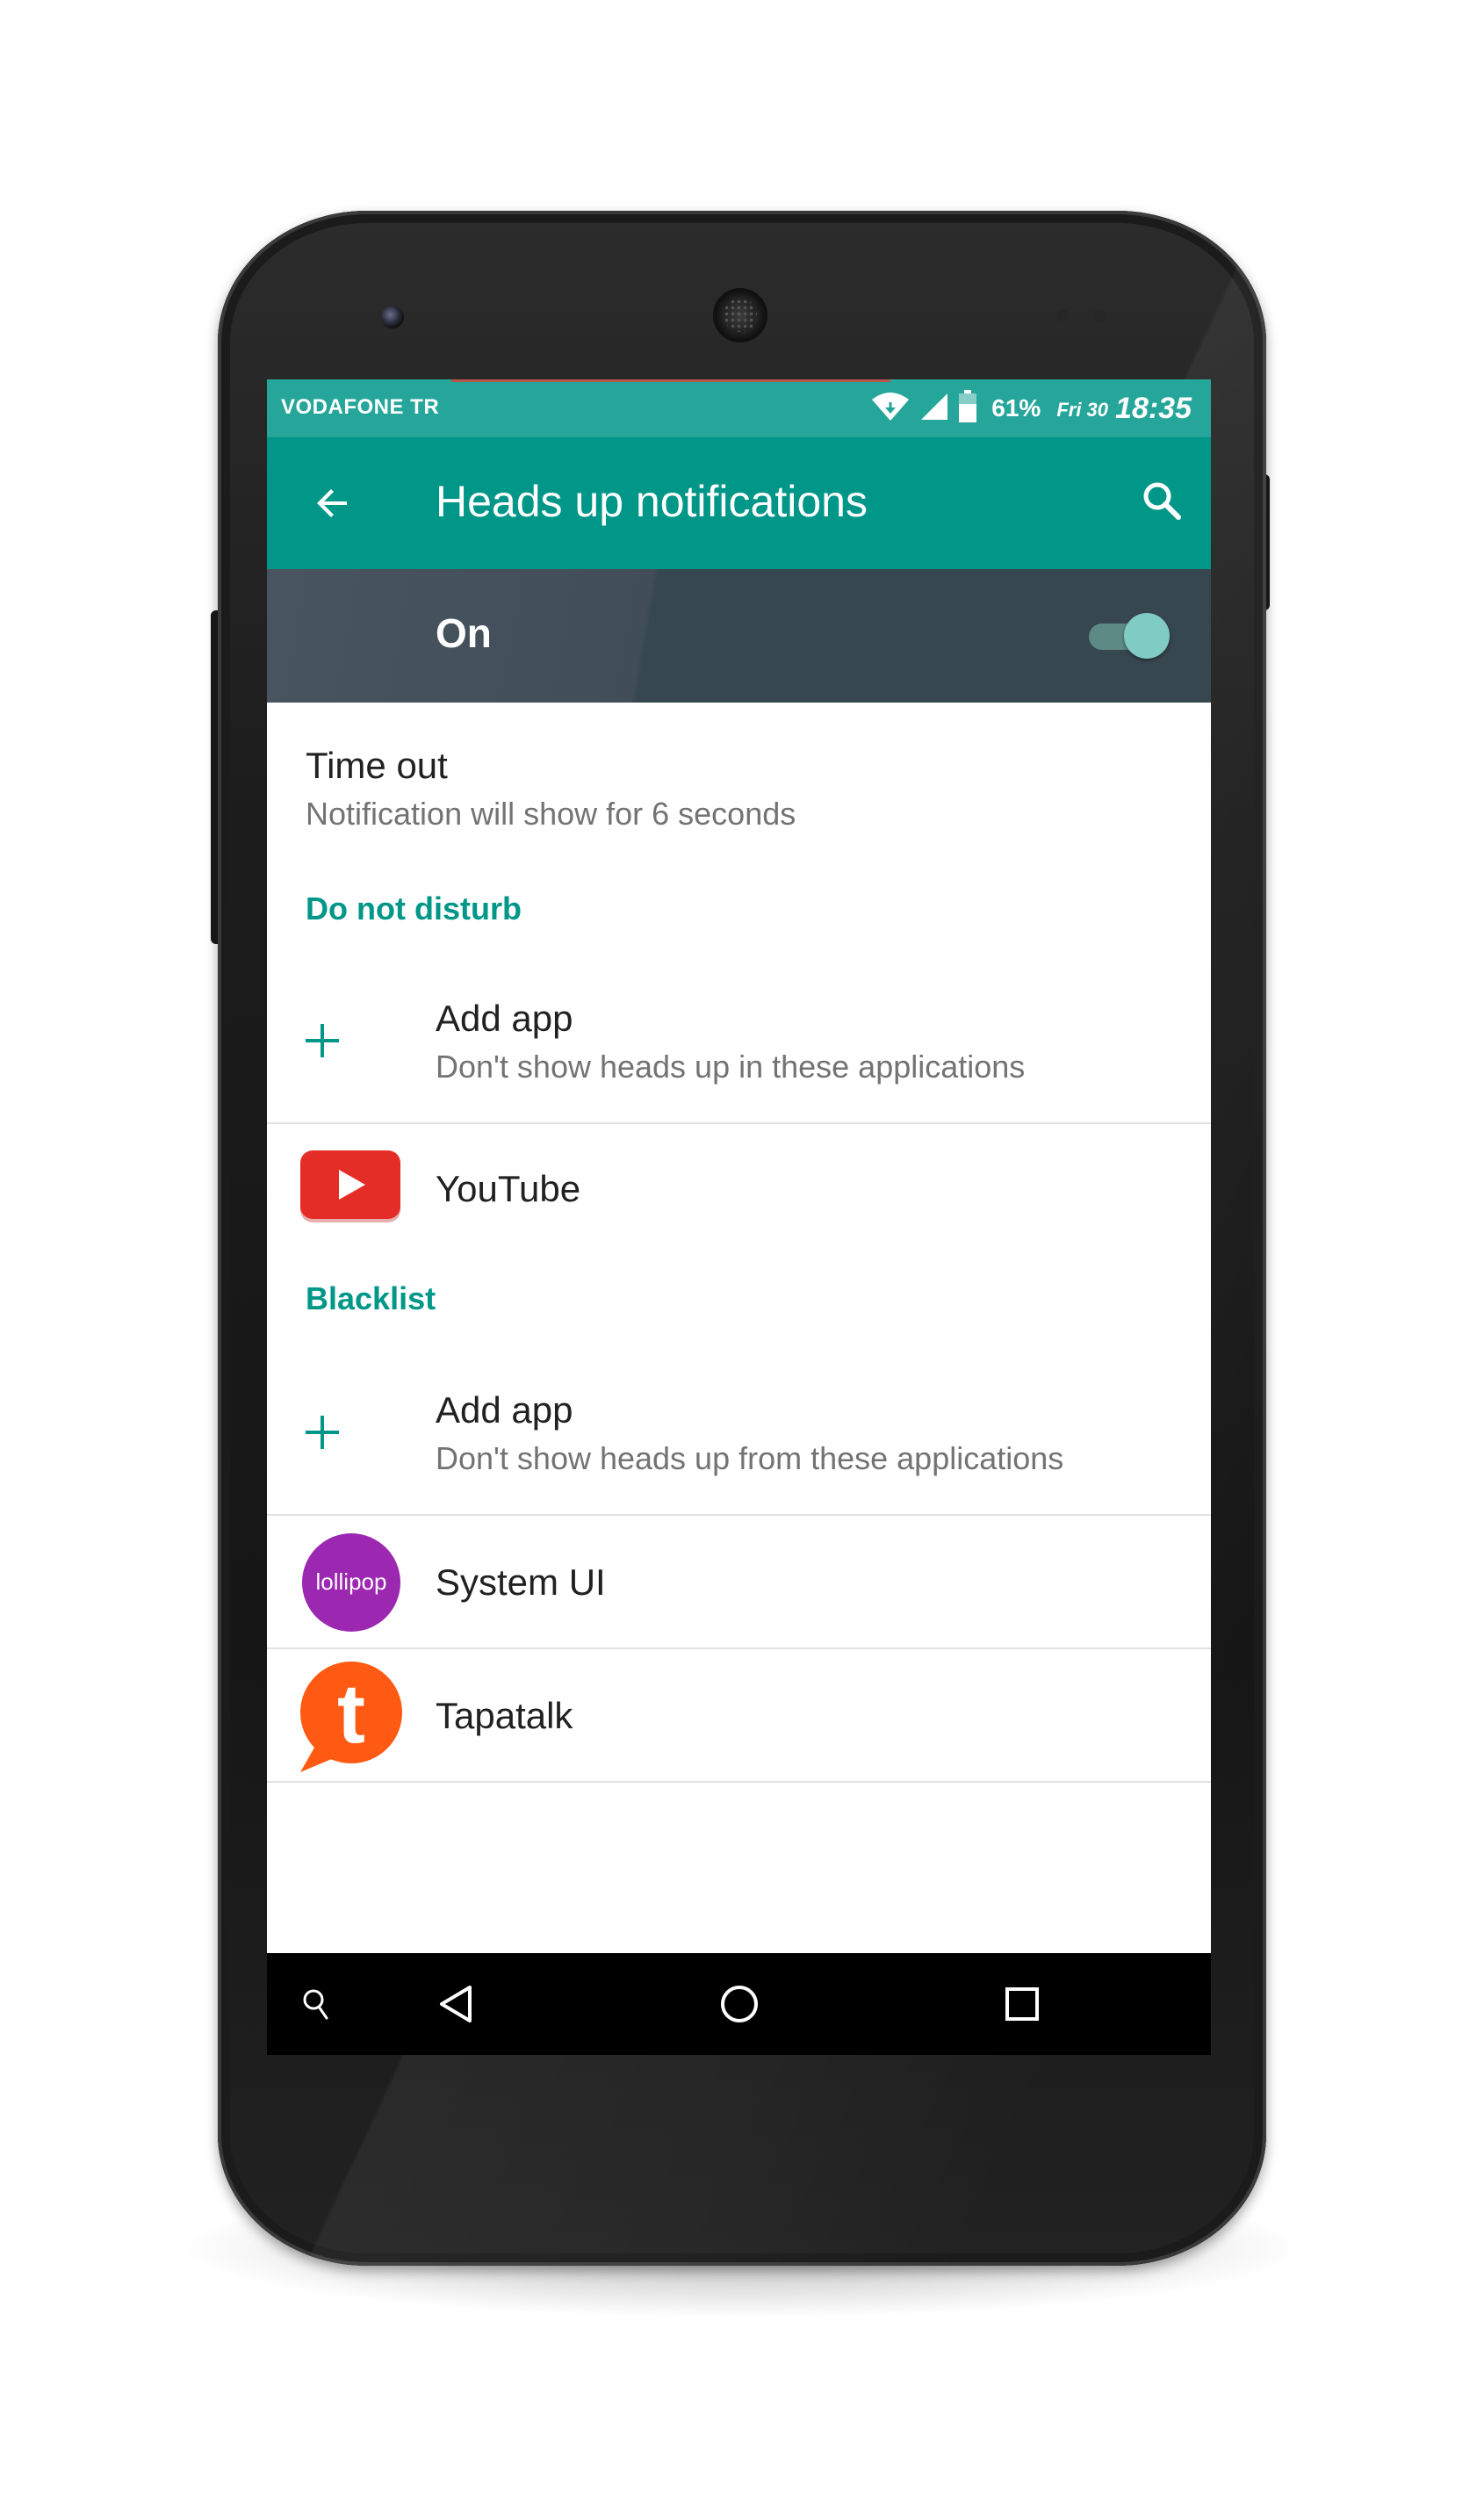  I want to click on battery-percent: 61%, so click(1016, 408).